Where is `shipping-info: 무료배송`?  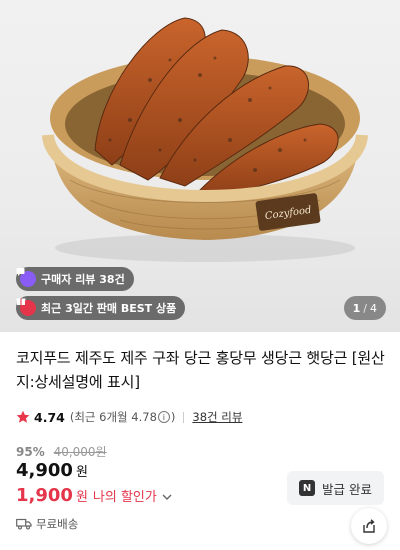 shipping-info: 무료배송 is located at coordinates (47, 524).